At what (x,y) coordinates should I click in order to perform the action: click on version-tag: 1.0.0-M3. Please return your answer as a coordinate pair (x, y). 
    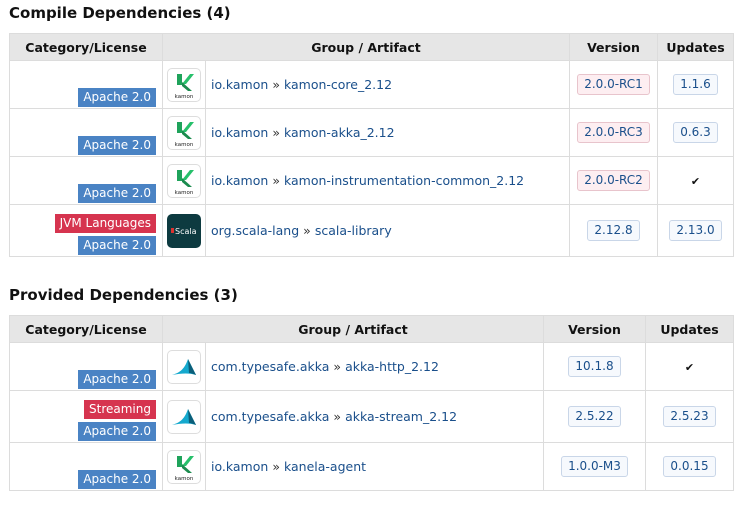
    Looking at the image, I should click on (594, 466).